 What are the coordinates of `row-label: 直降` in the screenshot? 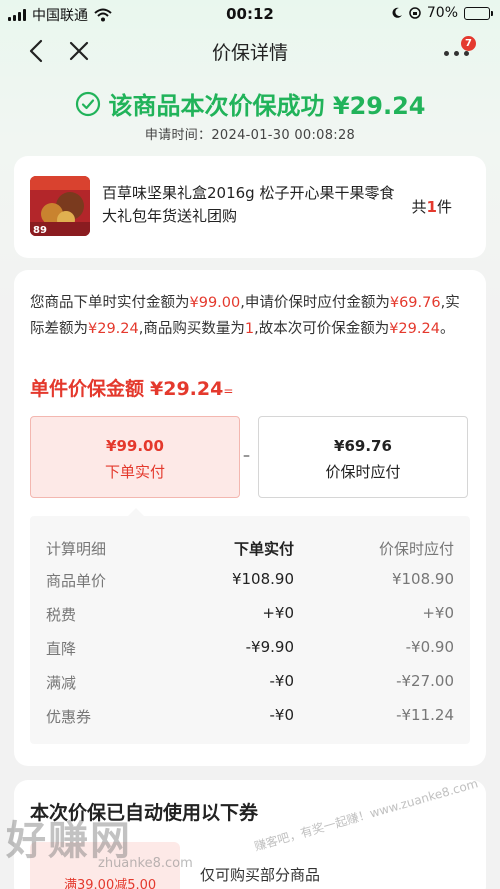 It's located at (61, 649).